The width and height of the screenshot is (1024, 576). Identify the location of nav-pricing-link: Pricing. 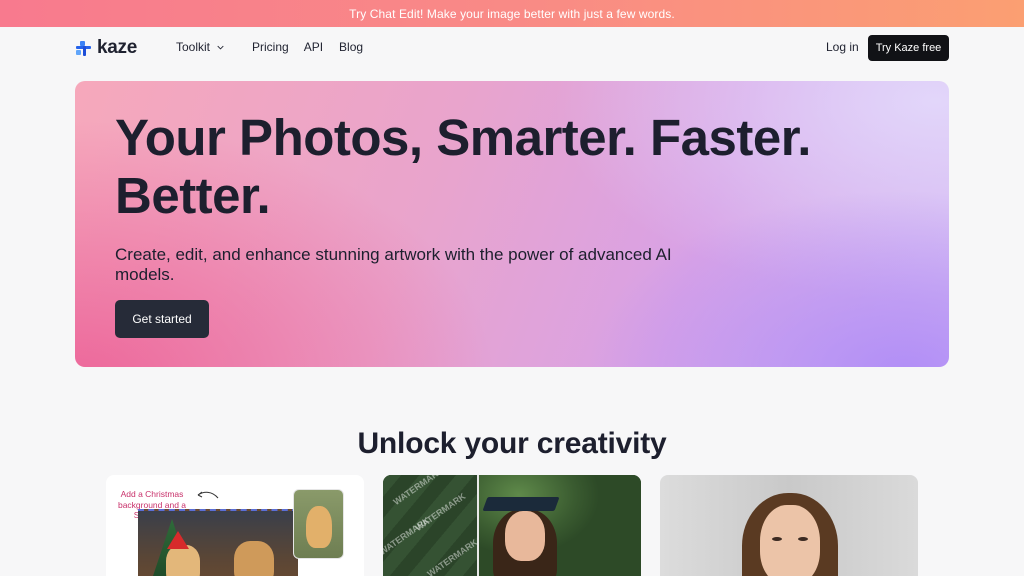
(270, 47).